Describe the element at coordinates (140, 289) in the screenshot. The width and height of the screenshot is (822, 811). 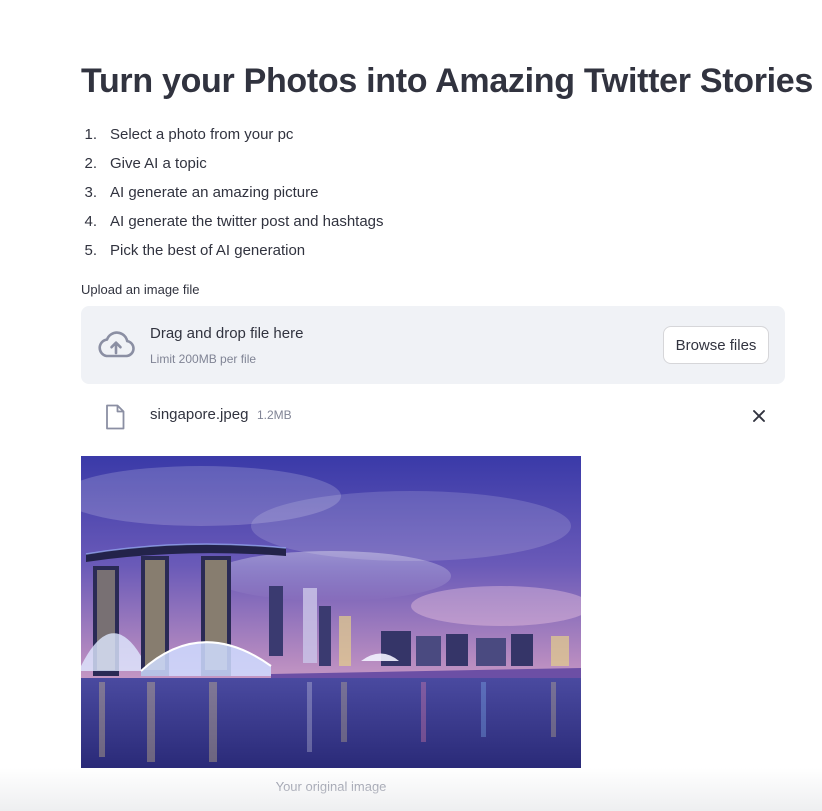
I see `upload-label: Upload an image file` at that location.